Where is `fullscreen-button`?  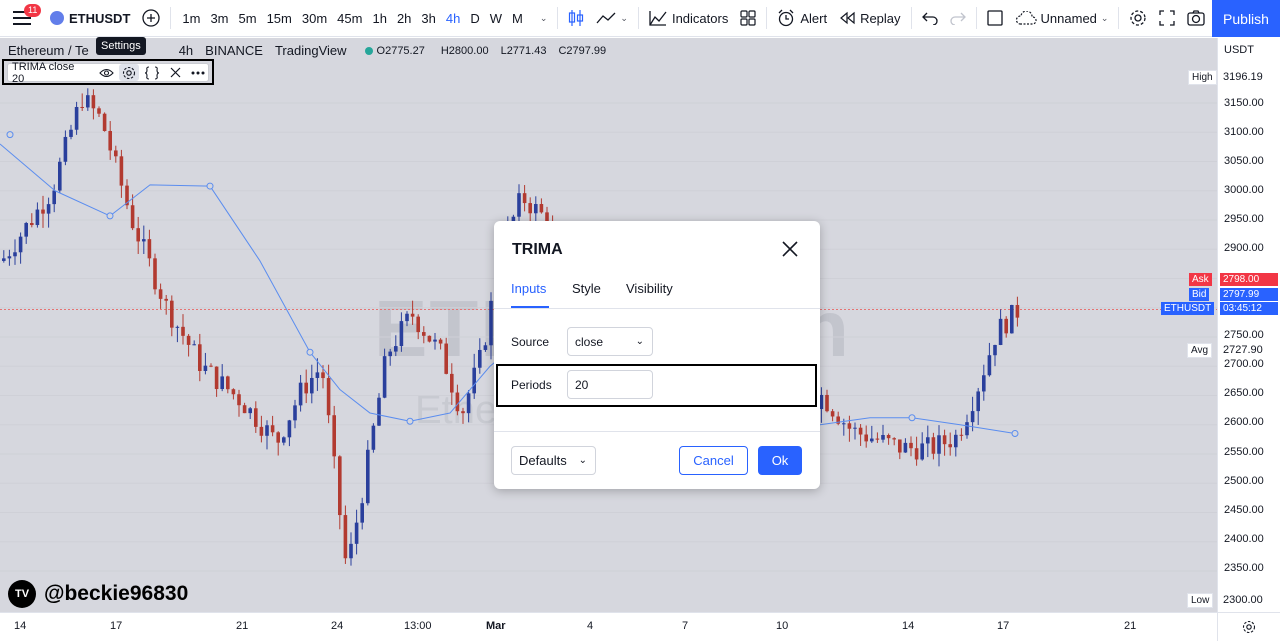 fullscreen-button is located at coordinates (1167, 18).